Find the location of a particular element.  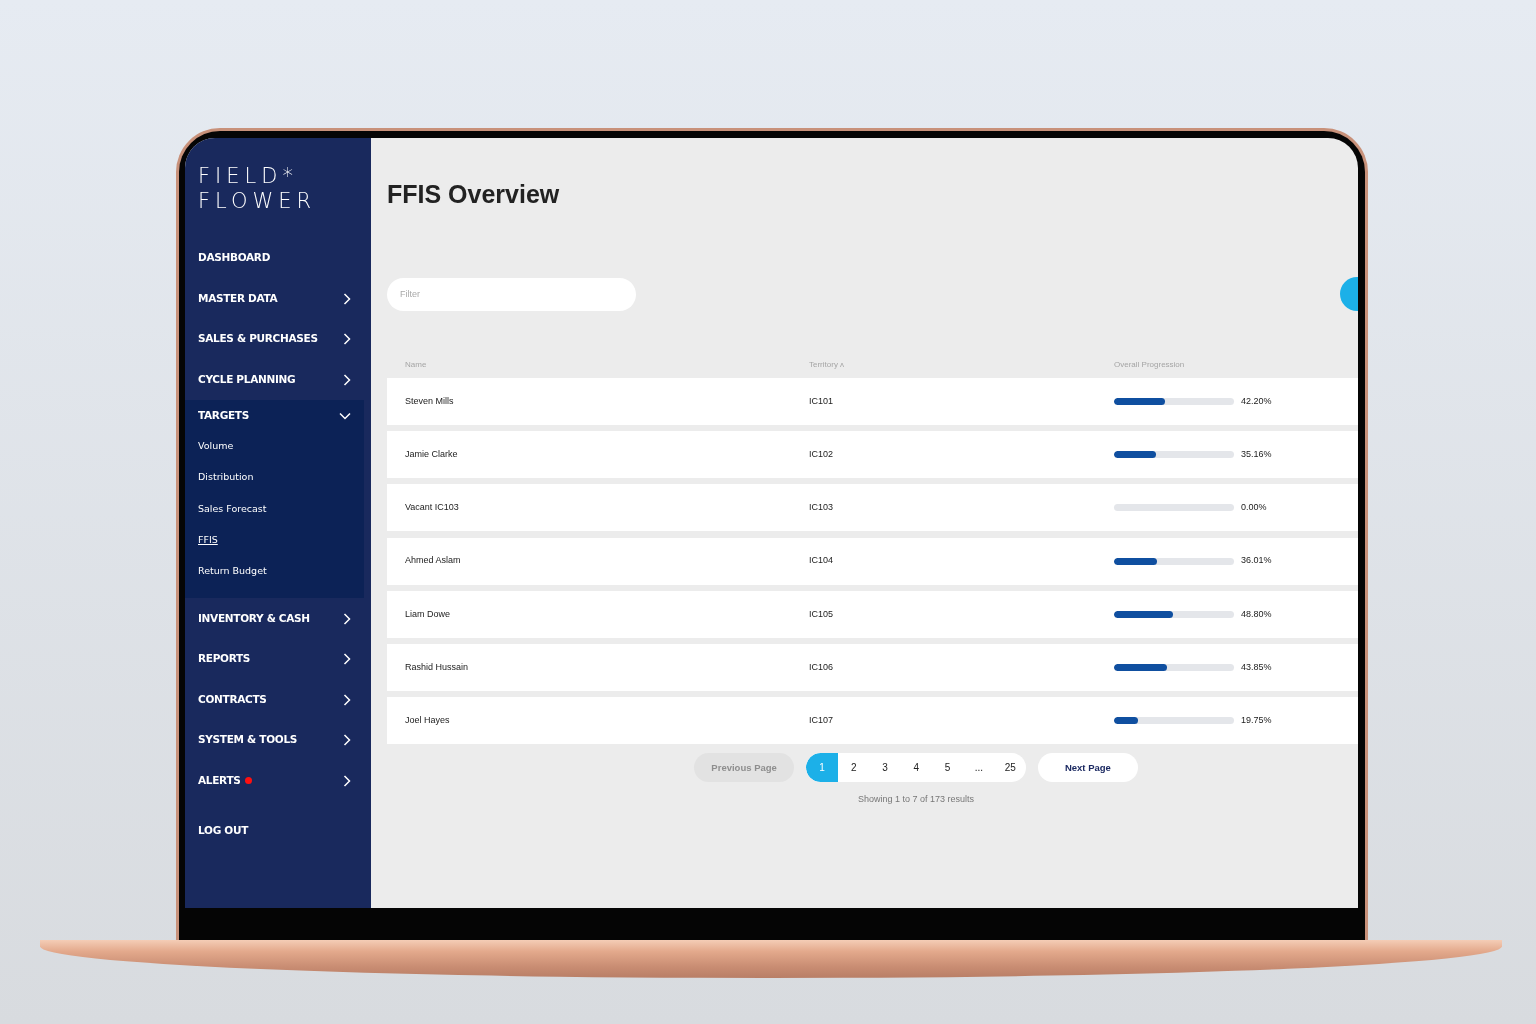

sidebar-item: LOG OUT is located at coordinates (278, 831).